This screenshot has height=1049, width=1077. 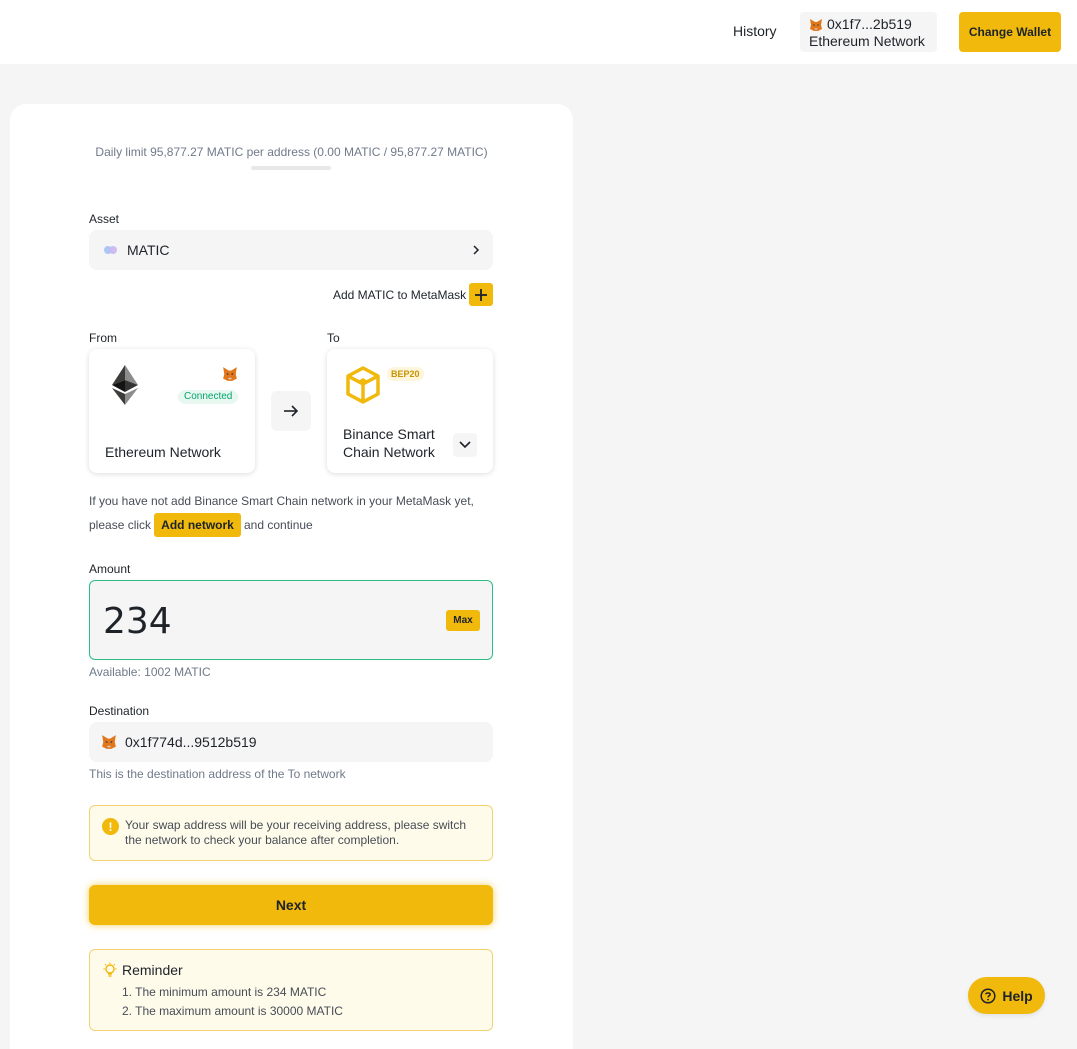 What do you see at coordinates (988, 995) in the screenshot?
I see `question-circle-icon` at bounding box center [988, 995].